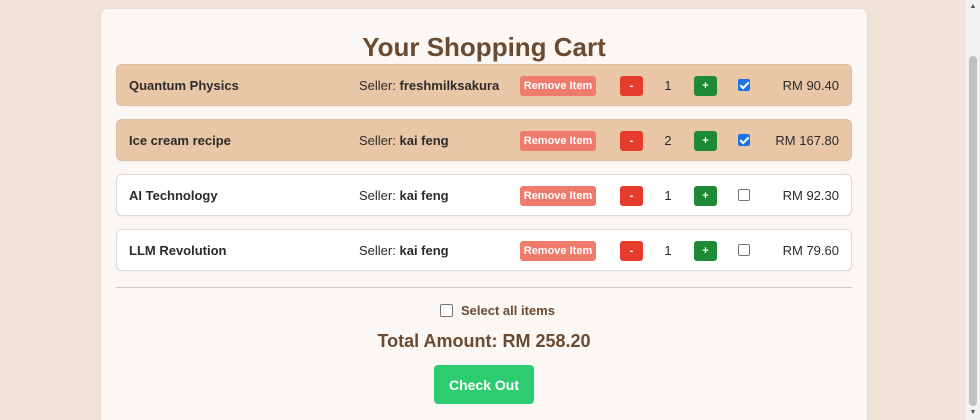  I want to click on item-name: Ice cream recipe, so click(180, 140).